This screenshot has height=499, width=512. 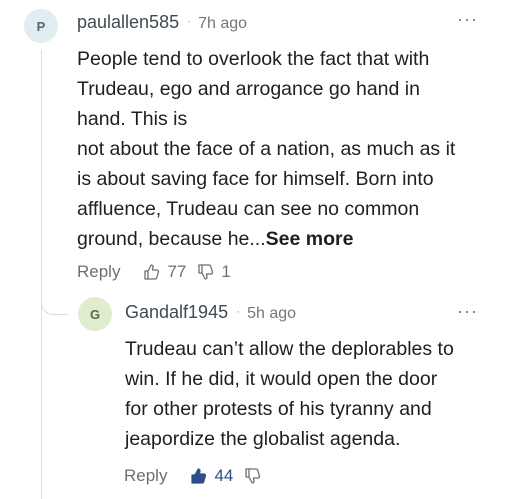 I want to click on reply-connector, so click(x=54, y=307).